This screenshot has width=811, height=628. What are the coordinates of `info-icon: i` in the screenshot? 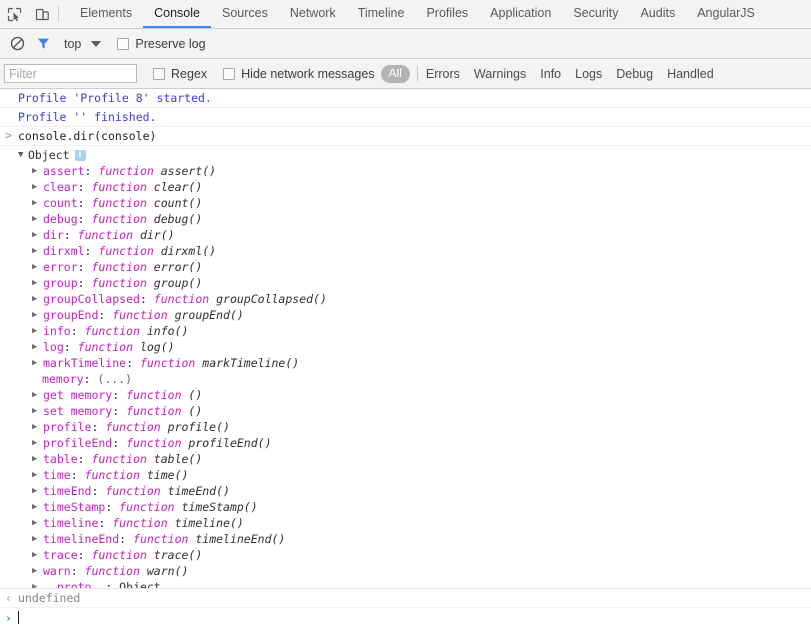 It's located at (80, 155).